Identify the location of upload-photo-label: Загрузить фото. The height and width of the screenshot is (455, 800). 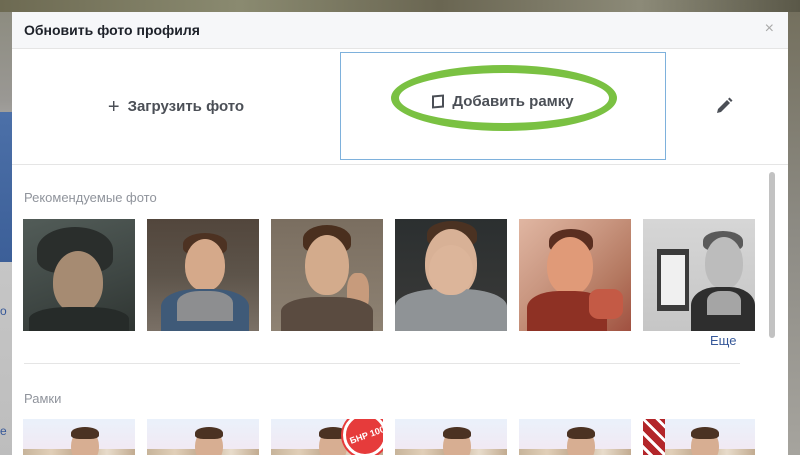
(186, 106).